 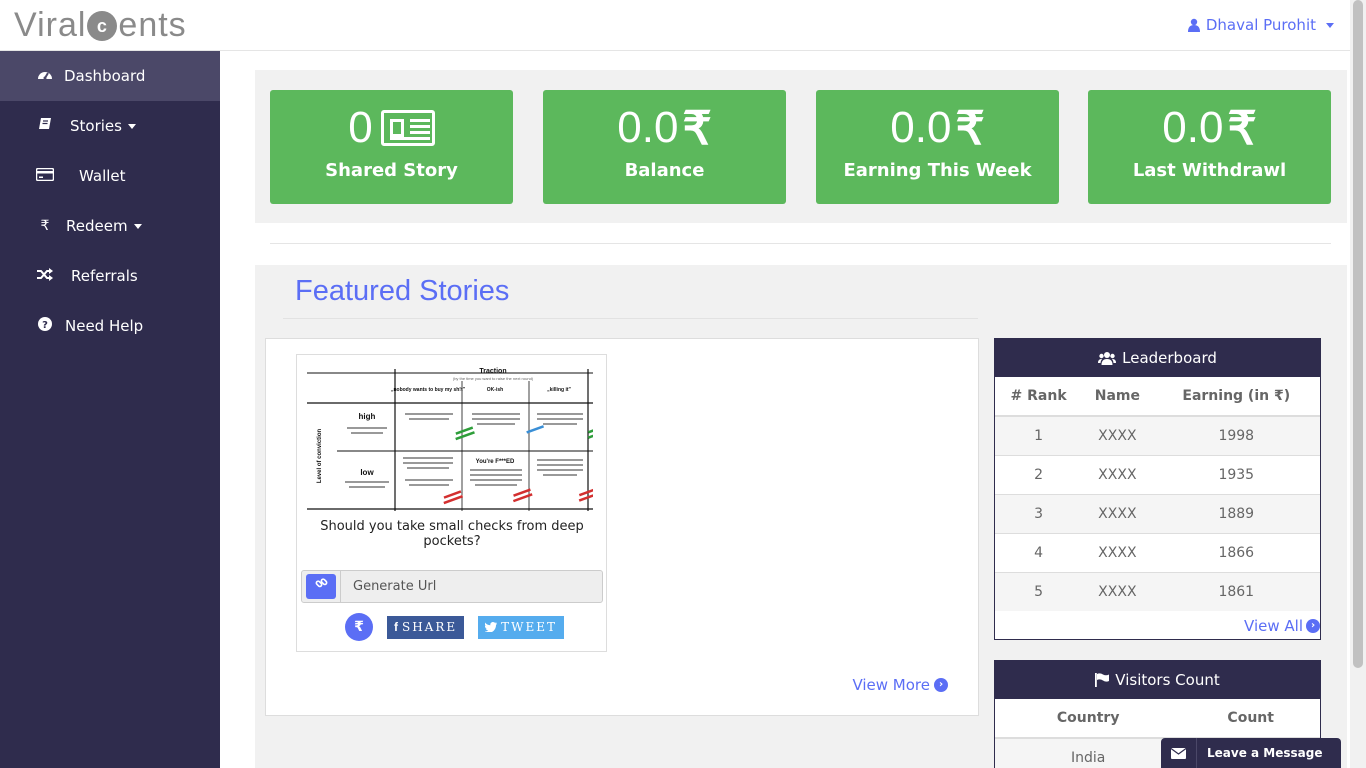 I want to click on user-name: Dhaval Purohit, so click(x=1260, y=25).